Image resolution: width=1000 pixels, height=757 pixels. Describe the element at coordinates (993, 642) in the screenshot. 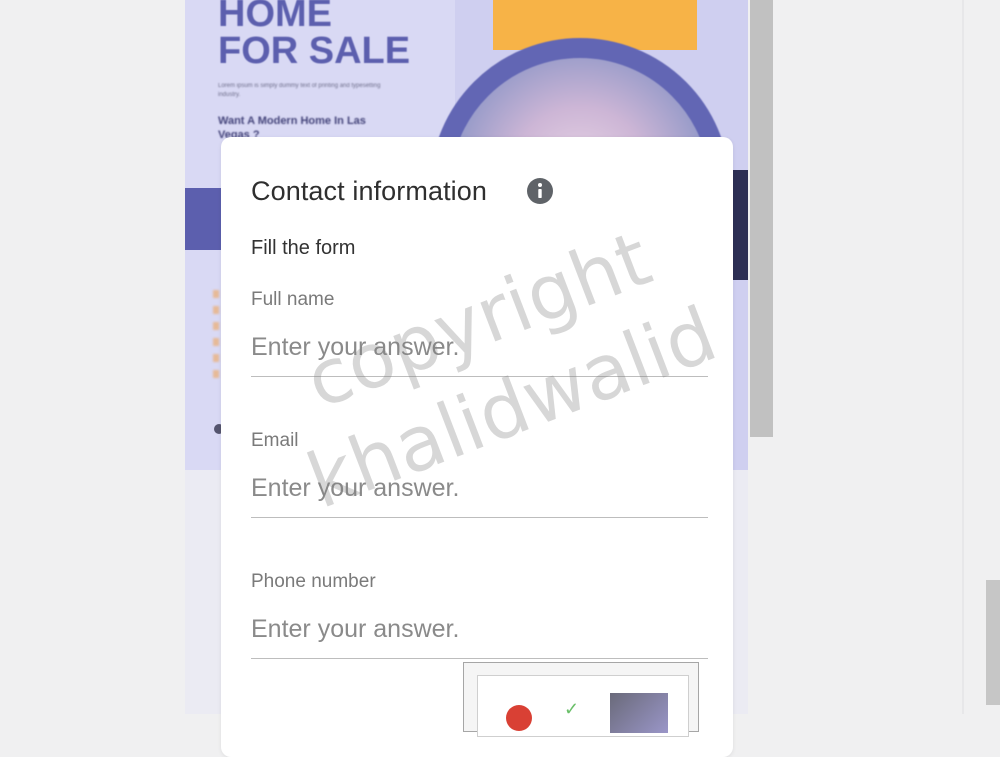

I see `right-scrollbar-thumb` at that location.